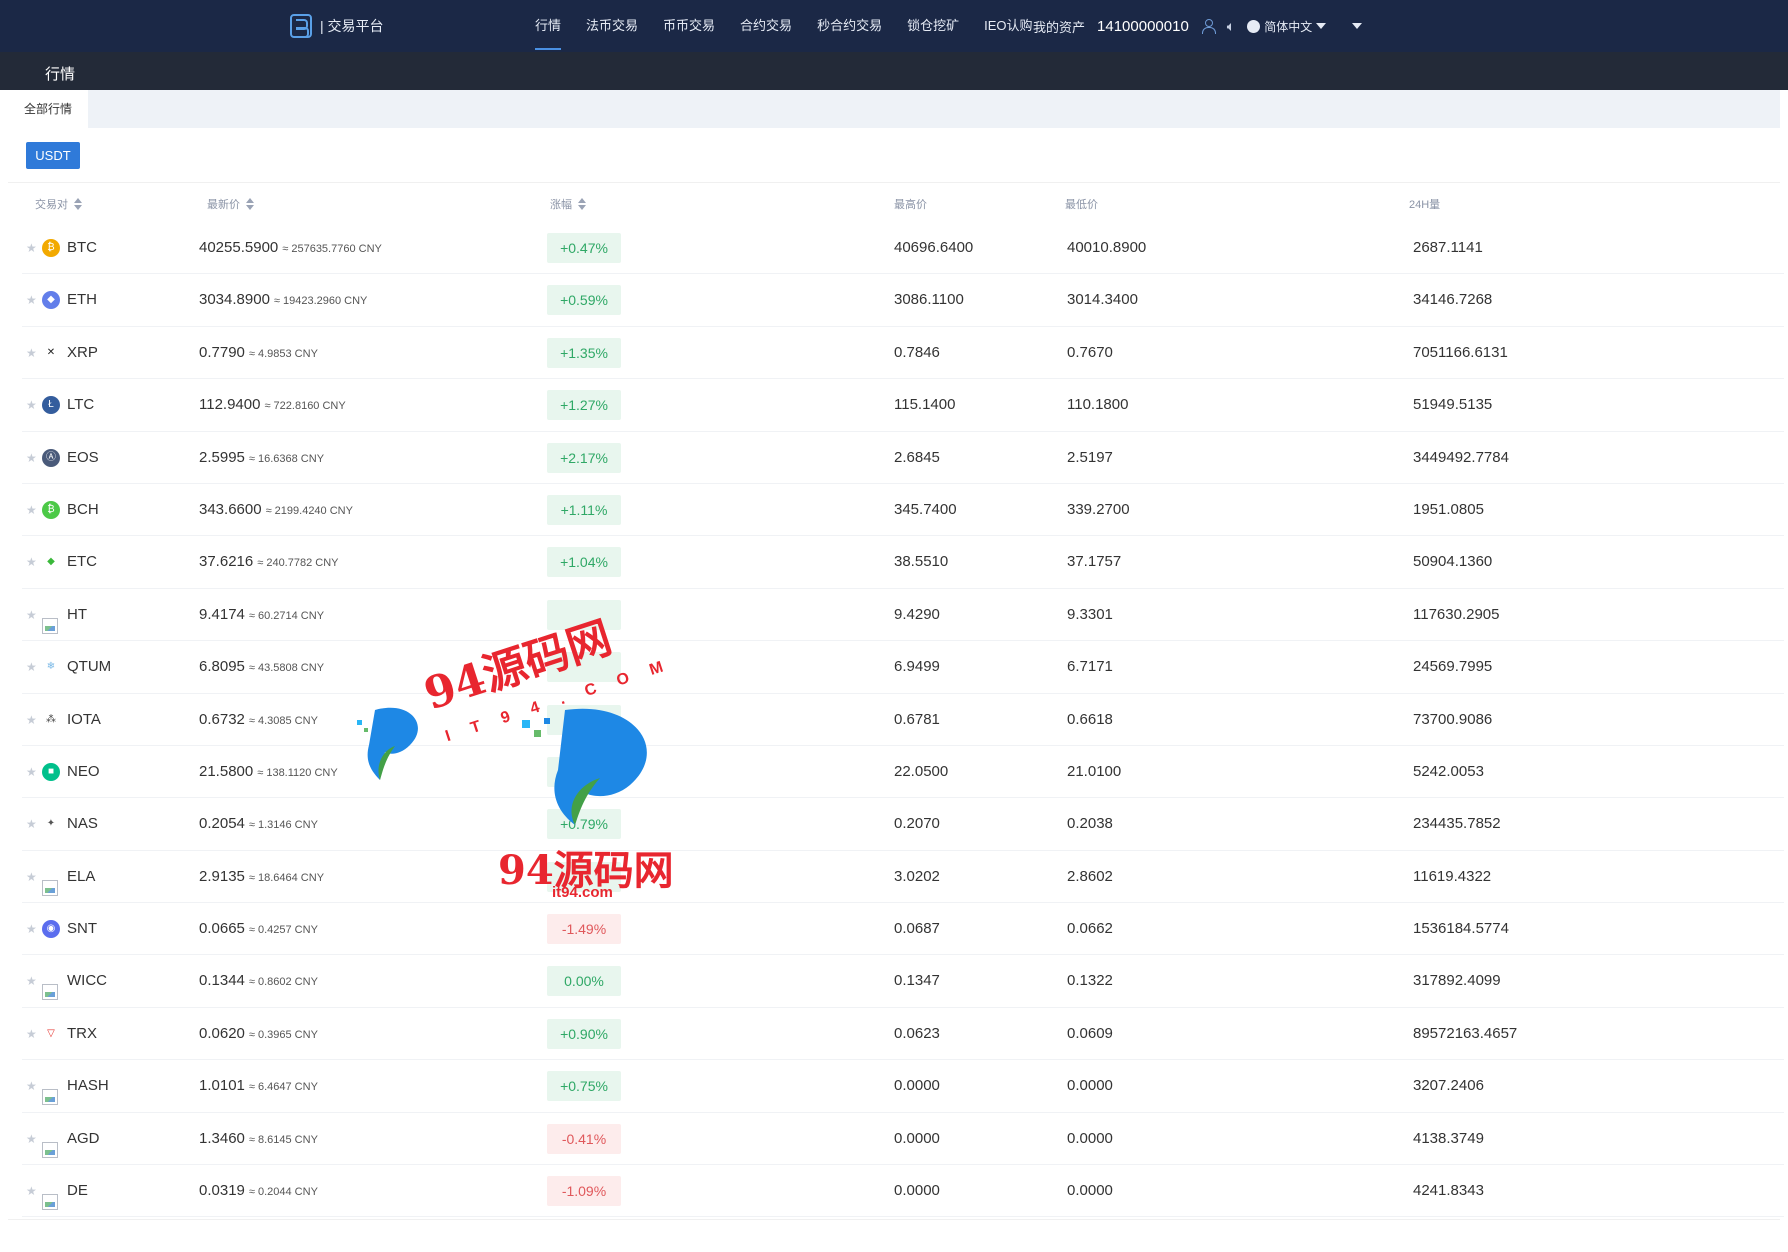  Describe the element at coordinates (230, 204) in the screenshot. I see `column-last-price: 最新价` at that location.